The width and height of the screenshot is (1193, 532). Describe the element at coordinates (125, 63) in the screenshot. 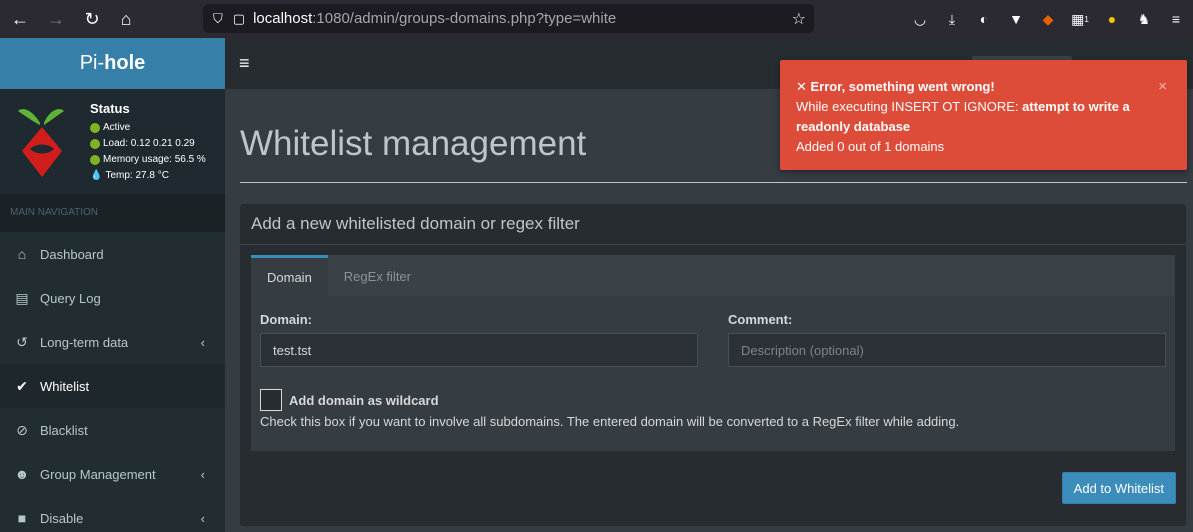

I see `brand-bold: hole` at that location.